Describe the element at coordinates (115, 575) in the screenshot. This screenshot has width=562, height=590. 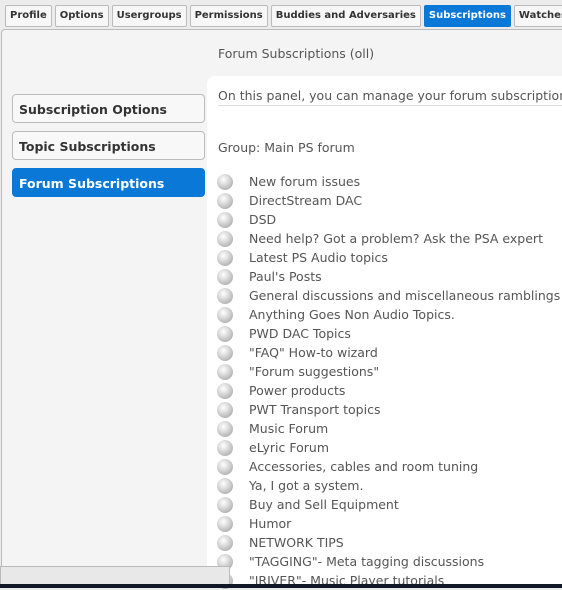
I see `overlay-bar` at that location.